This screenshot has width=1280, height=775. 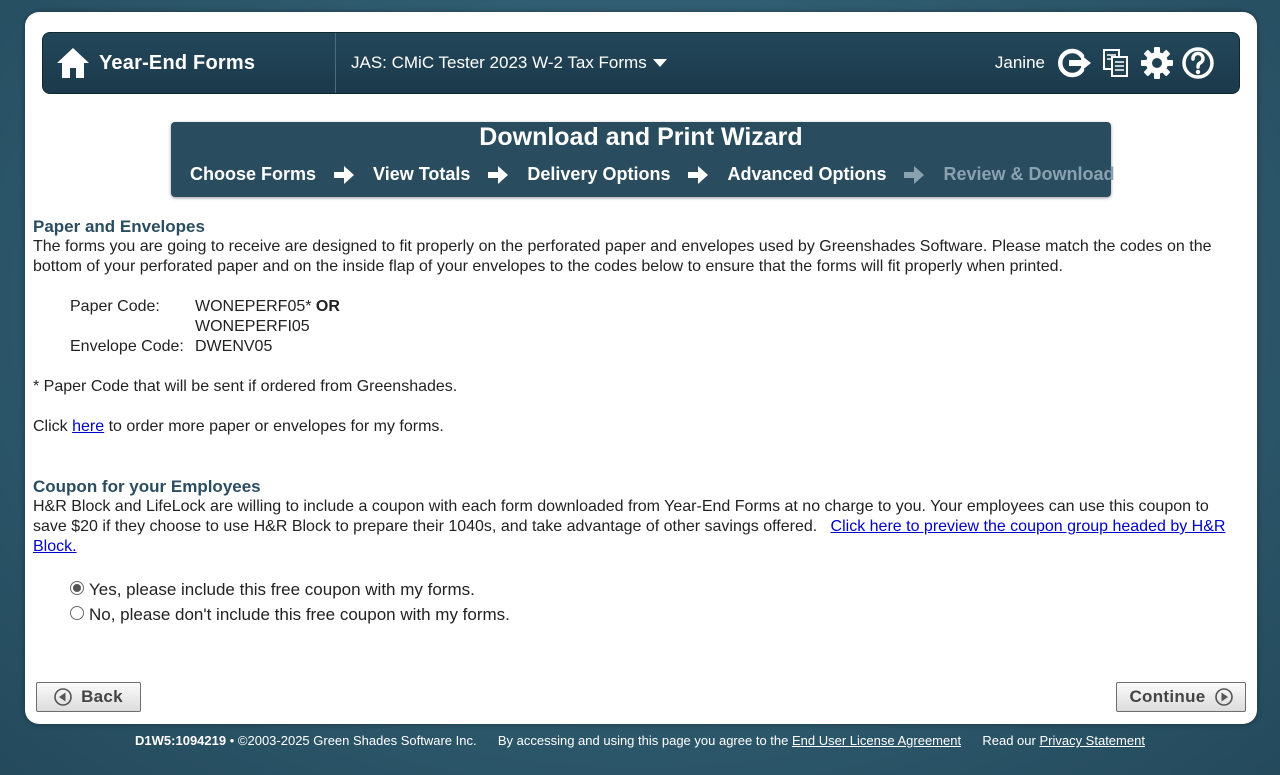 What do you see at coordinates (119, 226) in the screenshot?
I see `paper-section-title: Paper and Envelopes` at bounding box center [119, 226].